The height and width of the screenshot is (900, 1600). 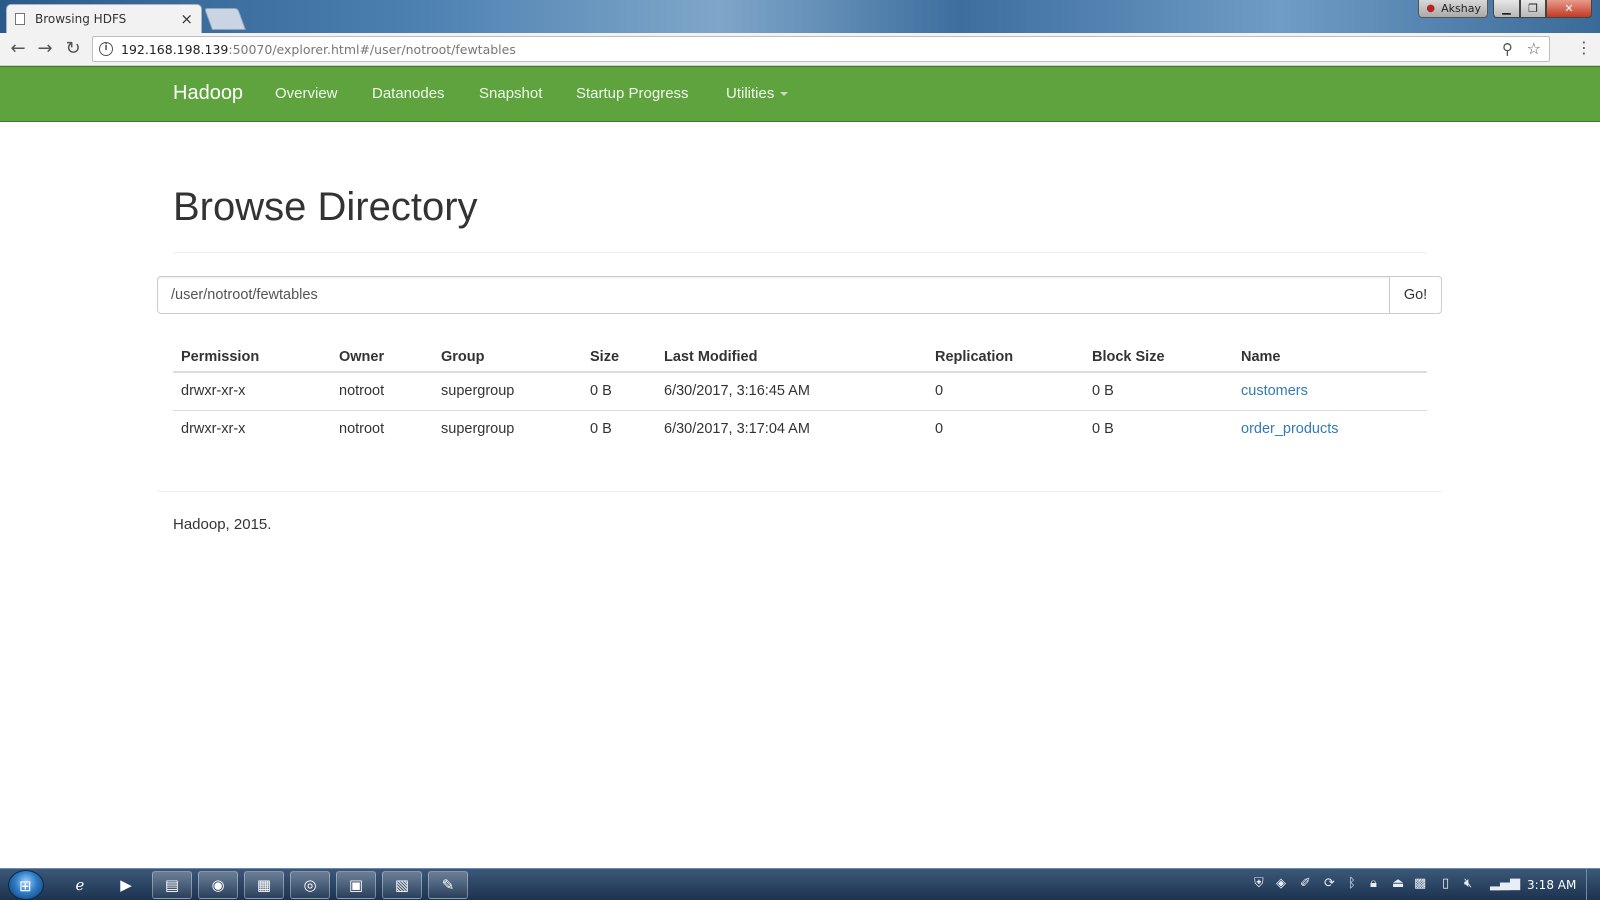 I want to click on footer-divider, so click(x=799, y=491).